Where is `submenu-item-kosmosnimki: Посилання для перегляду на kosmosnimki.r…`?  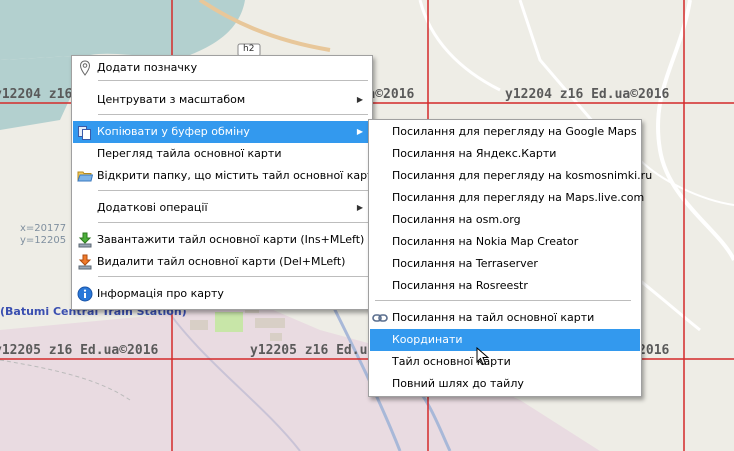
submenu-item-kosmosnimki: Посилання для перегляду на kosmosnimki.r… is located at coordinates (511, 176).